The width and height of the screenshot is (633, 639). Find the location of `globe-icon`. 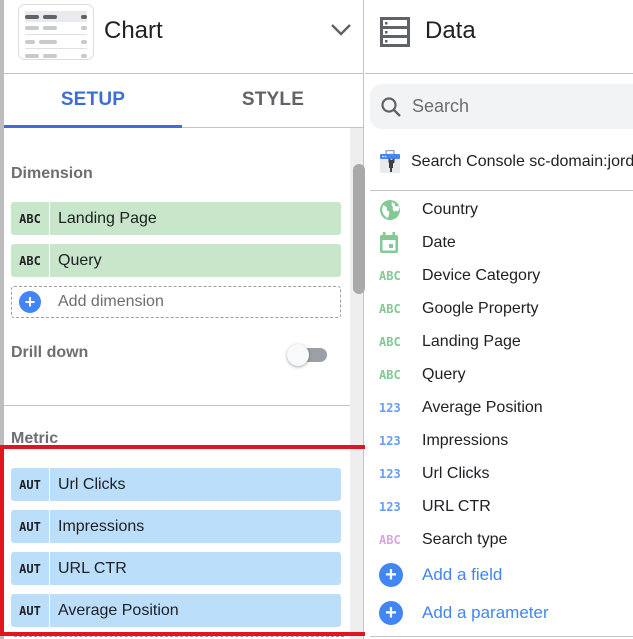

globe-icon is located at coordinates (393, 210).